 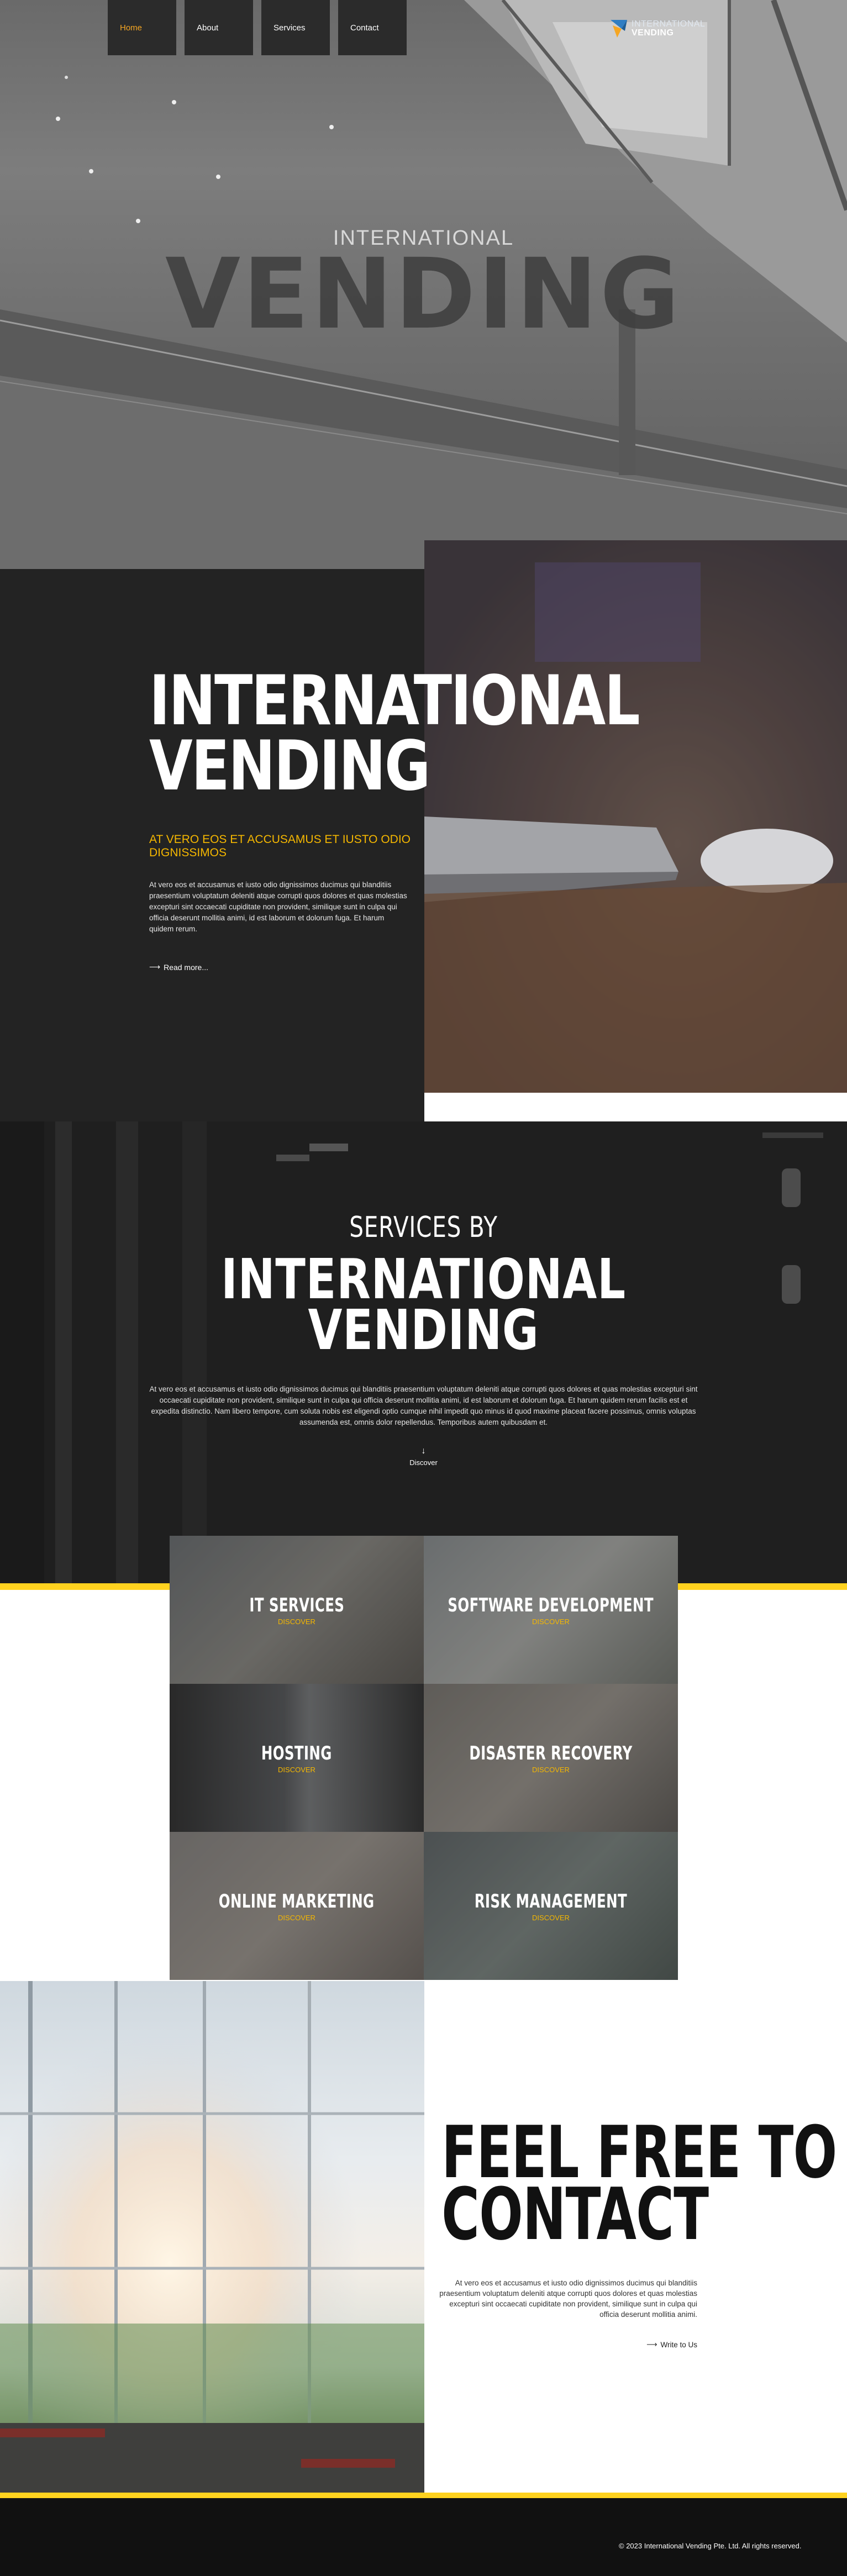 I want to click on tile-it-services: IT SERVICES DISCOVER, so click(x=297, y=1610).